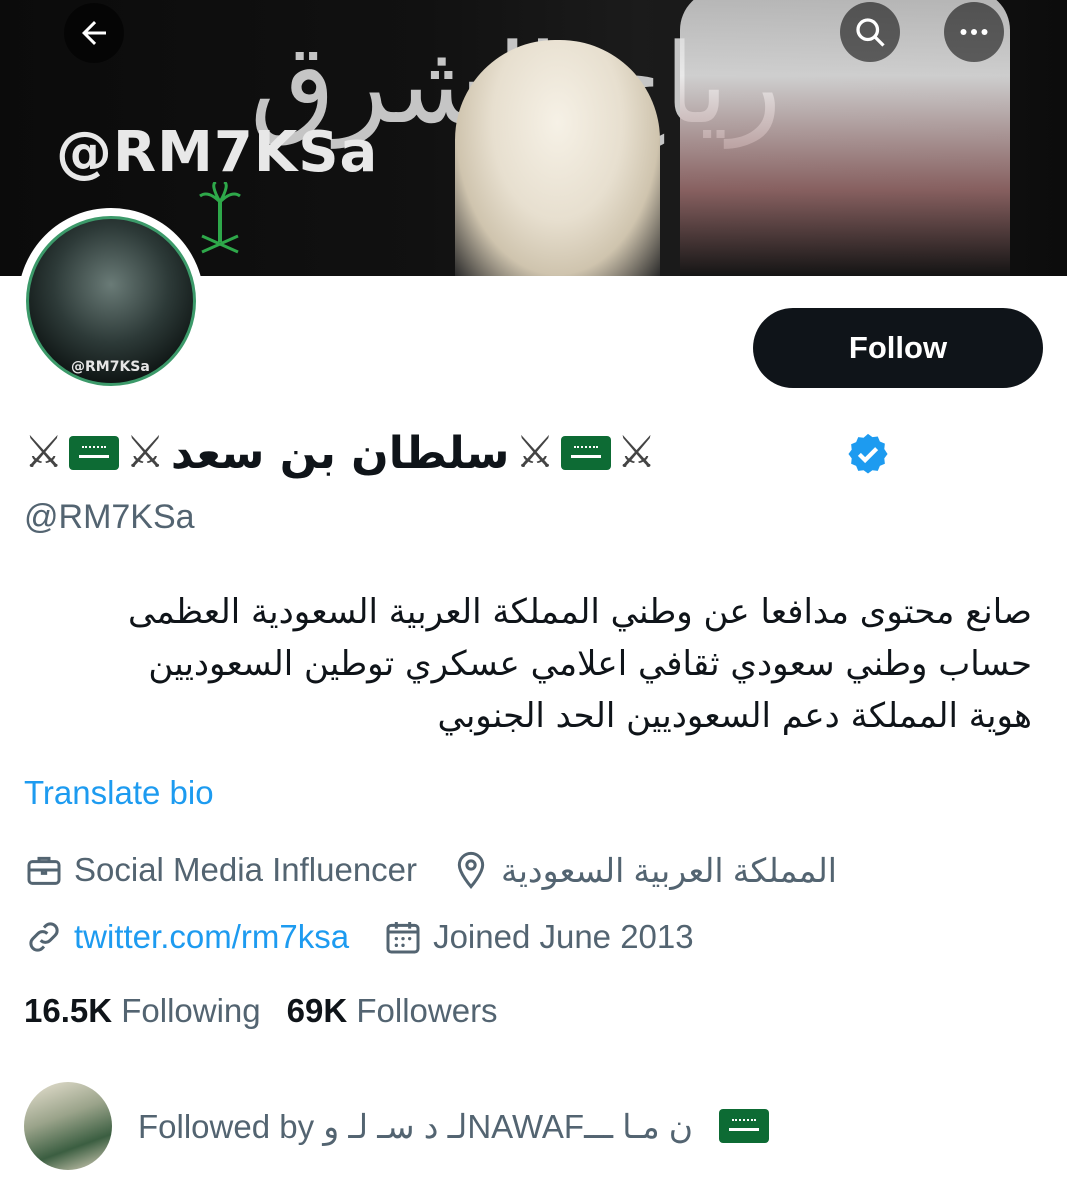  I want to click on followed-by-text: Followed by لـ د سـ لـ وNAWAFن مـا ـــ, so click(416, 1126).